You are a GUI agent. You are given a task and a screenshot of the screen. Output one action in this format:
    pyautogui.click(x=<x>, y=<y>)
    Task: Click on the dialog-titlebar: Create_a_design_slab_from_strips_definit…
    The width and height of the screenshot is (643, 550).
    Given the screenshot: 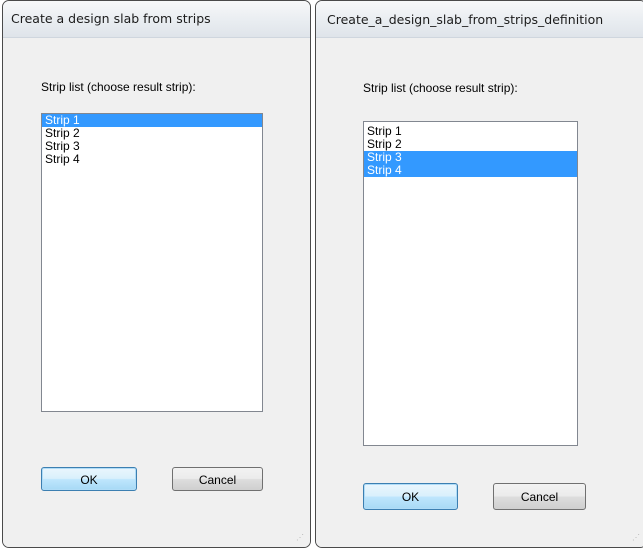 What is the action you would take?
    pyautogui.click(x=479, y=19)
    